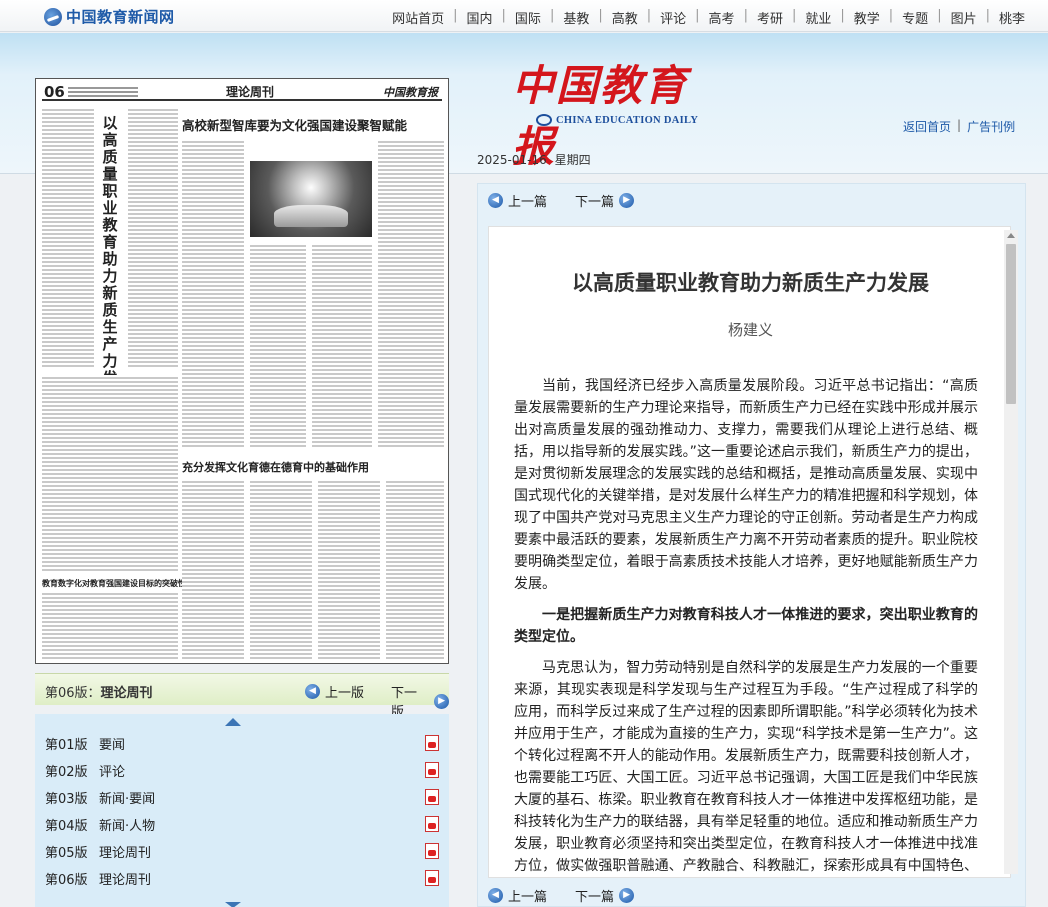 The width and height of the screenshot is (1048, 907). I want to click on nav-item: 国际, so click(528, 17).